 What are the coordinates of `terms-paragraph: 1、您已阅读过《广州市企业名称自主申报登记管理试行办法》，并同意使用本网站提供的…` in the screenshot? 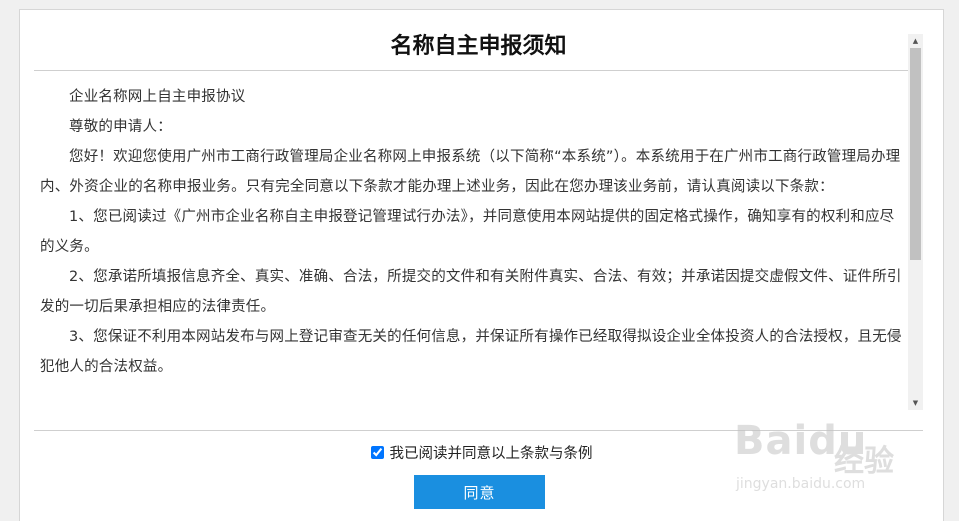 It's located at (467, 232).